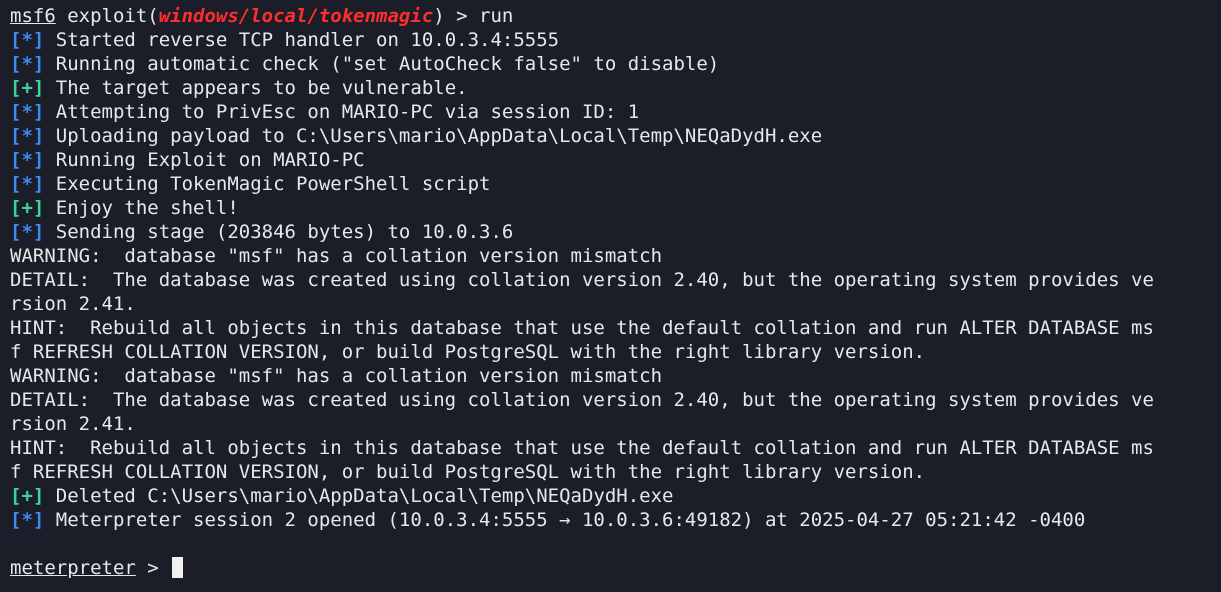 The height and width of the screenshot is (592, 1221). I want to click on module-name: windows/local/tokenmagic, so click(296, 16).